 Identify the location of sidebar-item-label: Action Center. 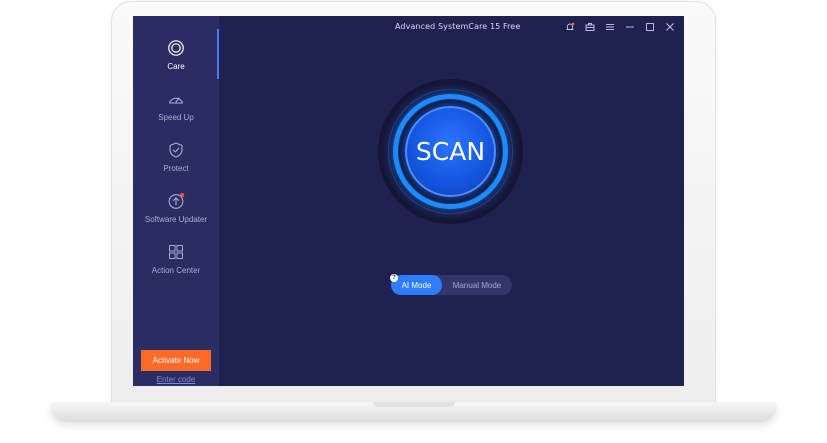
(176, 270).